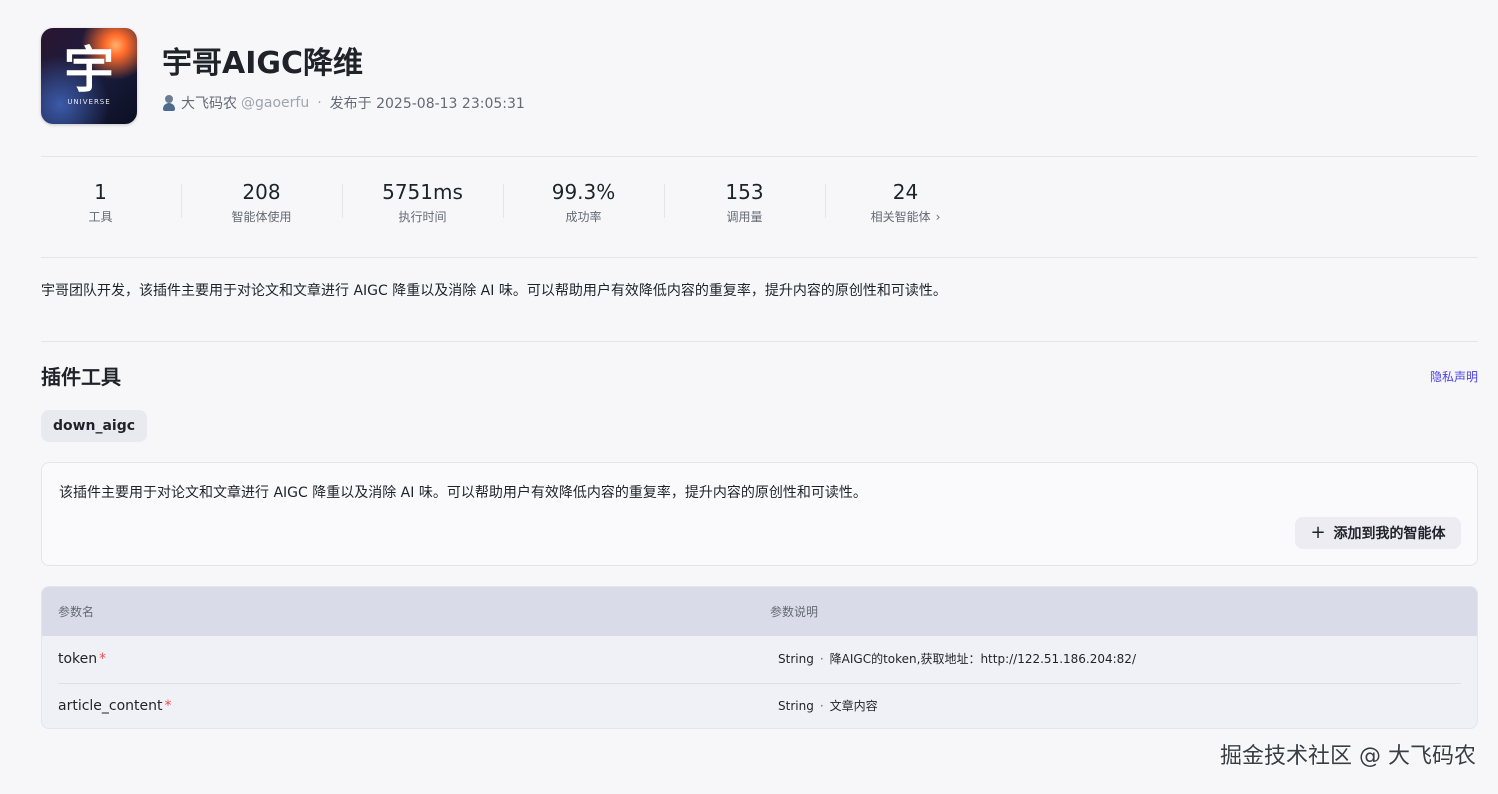 This screenshot has height=794, width=1498. I want to click on plugin-meta: 大飞码农 @gaoerfu · 发布于 2025-08-13 23:05:31, so click(343, 103).